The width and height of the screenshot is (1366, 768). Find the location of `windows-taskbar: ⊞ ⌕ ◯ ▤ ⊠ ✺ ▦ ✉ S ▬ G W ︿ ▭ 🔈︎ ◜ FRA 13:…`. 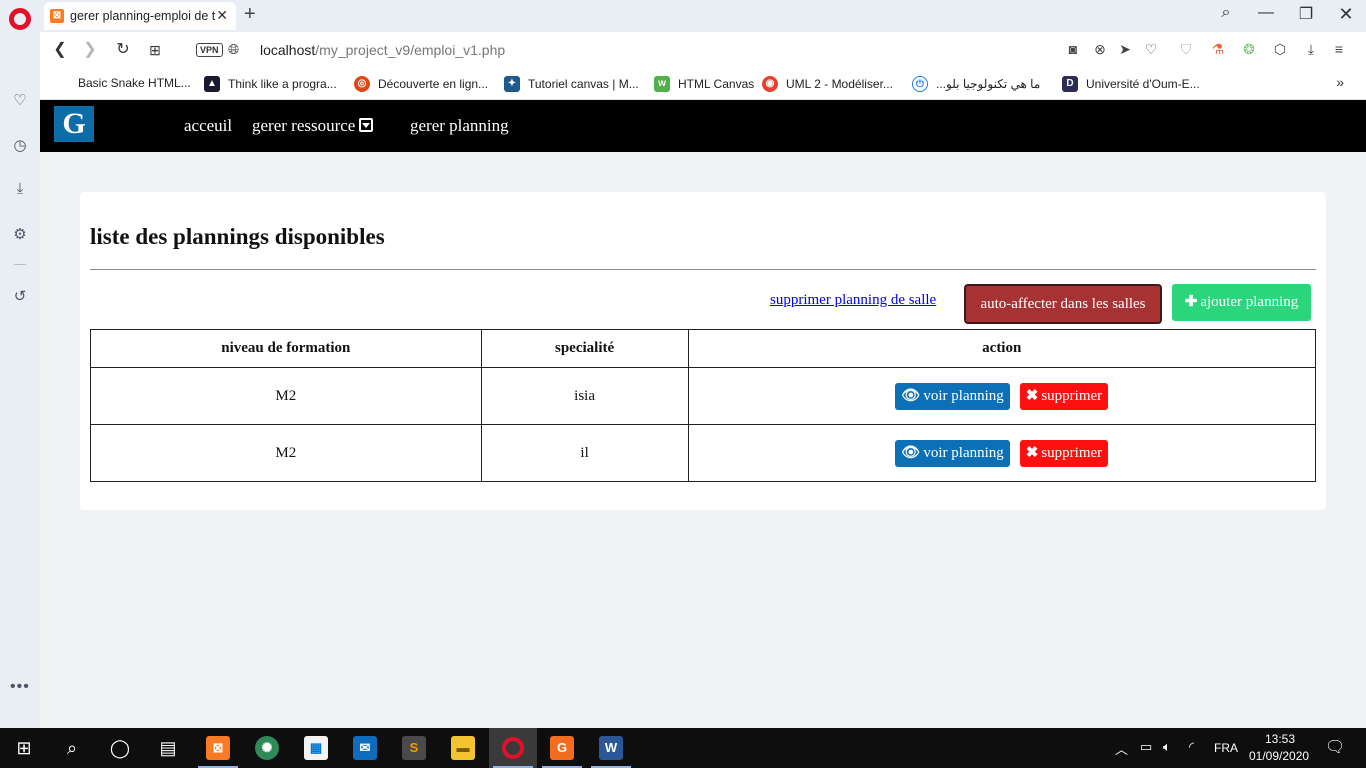

windows-taskbar: ⊞ ⌕ ◯ ▤ ⊠ ✺ ▦ ✉ S ▬ G W ︿ ▭ 🔈︎ ◜ FRA 13:… is located at coordinates (683, 748).